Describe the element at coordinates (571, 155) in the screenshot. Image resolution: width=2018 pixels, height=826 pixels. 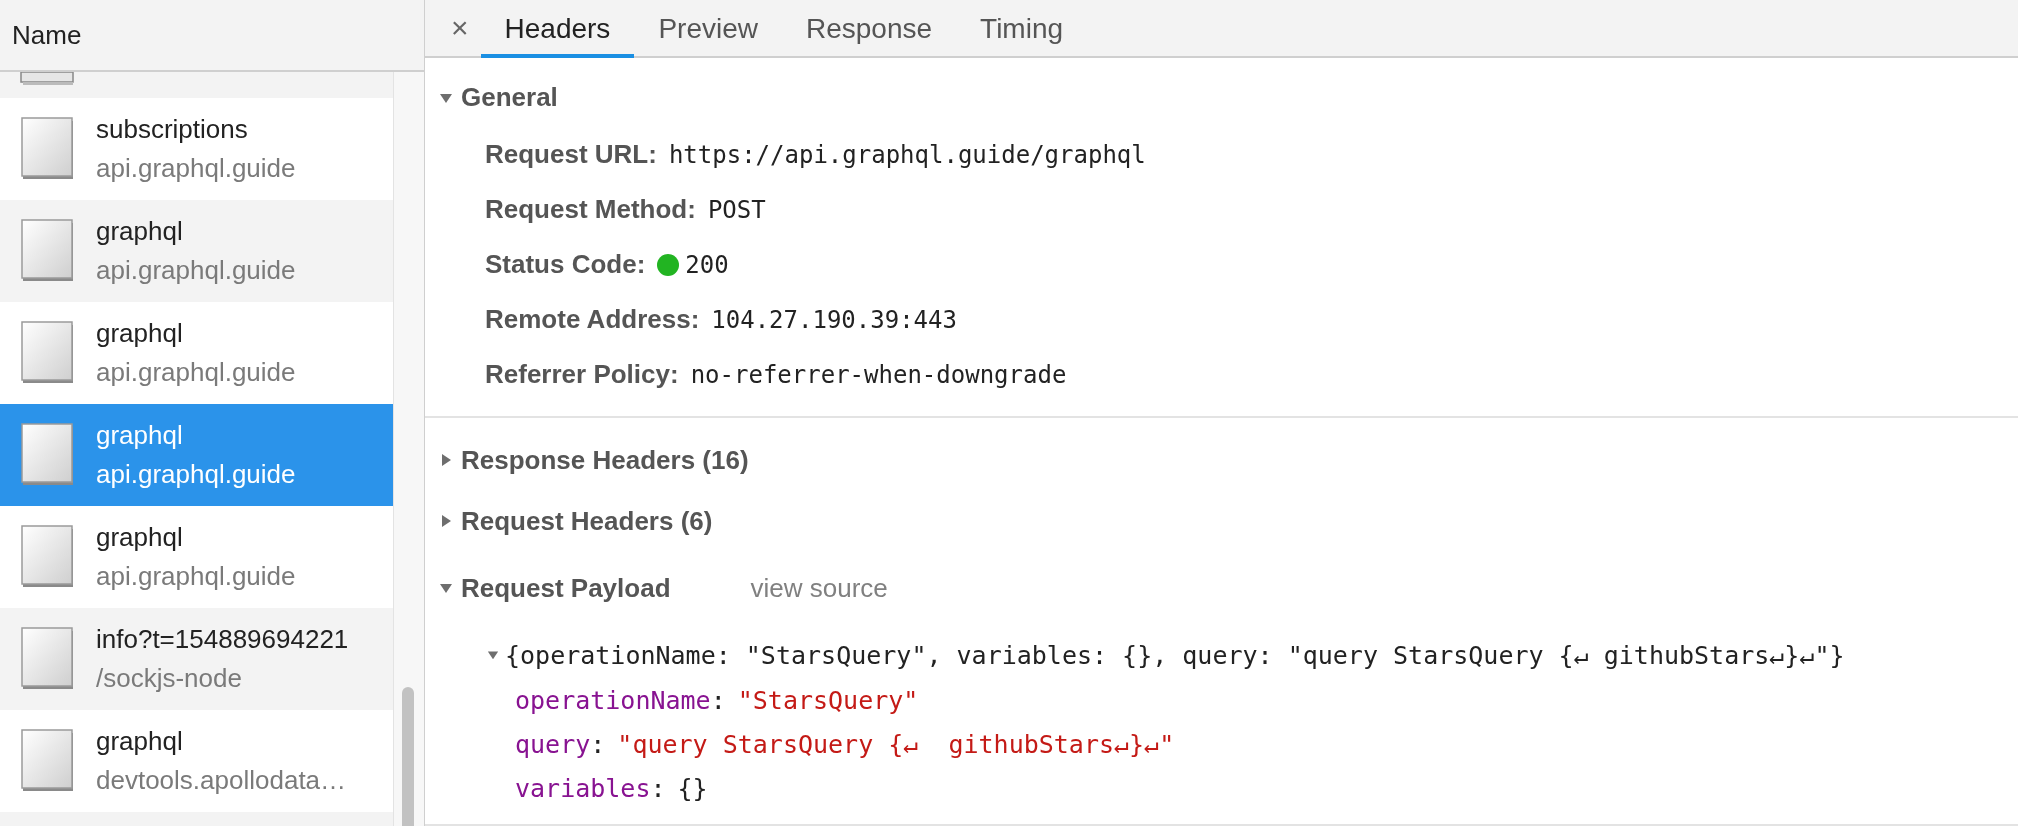
I see `field-label: Request URL:` at that location.